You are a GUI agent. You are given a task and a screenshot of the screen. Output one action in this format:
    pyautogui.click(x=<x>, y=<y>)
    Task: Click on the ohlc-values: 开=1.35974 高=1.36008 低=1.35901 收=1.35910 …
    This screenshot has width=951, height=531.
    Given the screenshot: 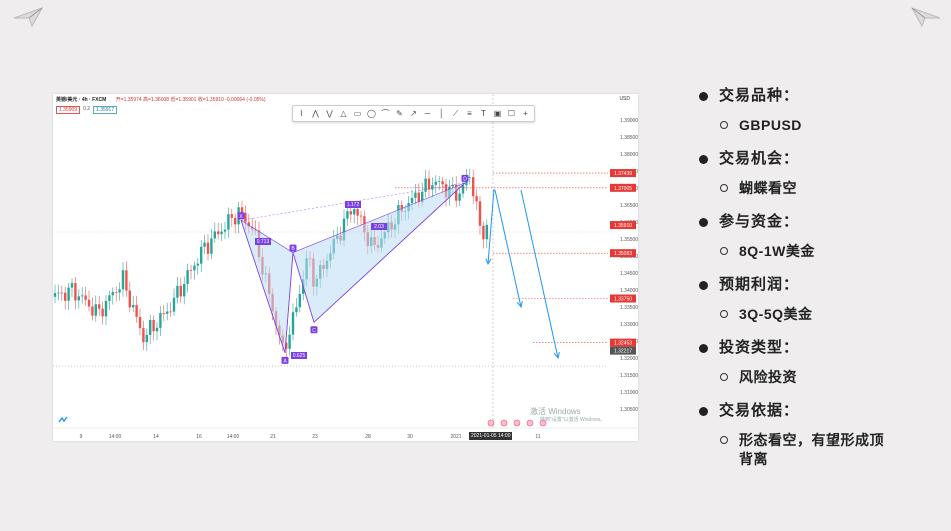 What is the action you would take?
    pyautogui.click(x=190, y=100)
    